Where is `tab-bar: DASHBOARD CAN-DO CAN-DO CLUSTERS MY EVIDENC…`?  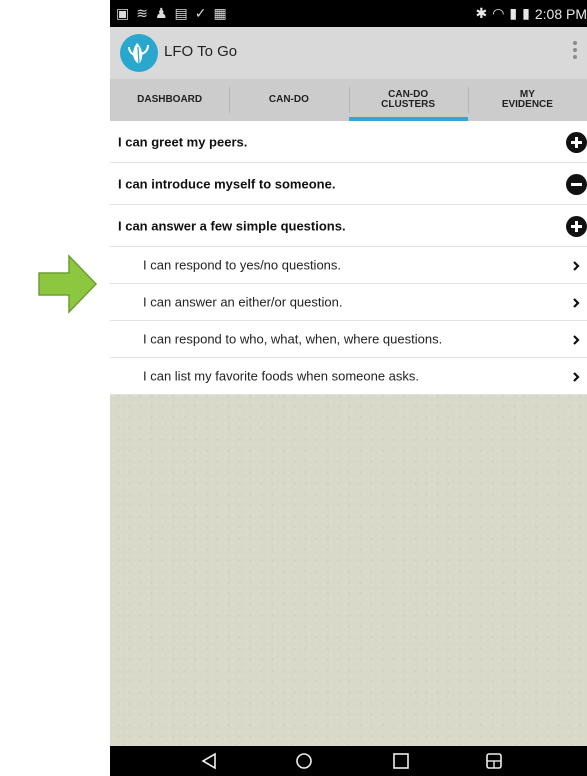 tab-bar: DASHBOARD CAN-DO CAN-DO CLUSTERS MY EVIDENC… is located at coordinates (348, 100).